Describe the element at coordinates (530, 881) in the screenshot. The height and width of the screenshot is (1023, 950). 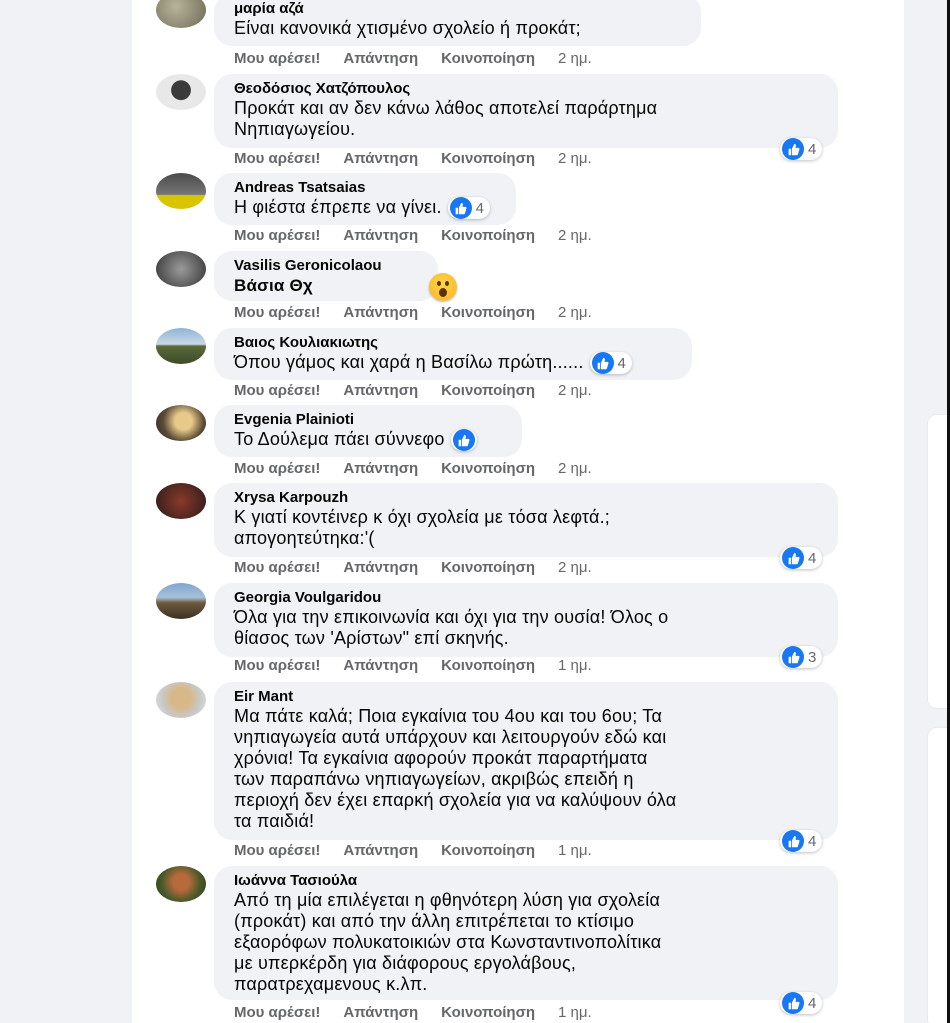
I see `commenter-name: Ιωάννα Τασιούλα` at that location.